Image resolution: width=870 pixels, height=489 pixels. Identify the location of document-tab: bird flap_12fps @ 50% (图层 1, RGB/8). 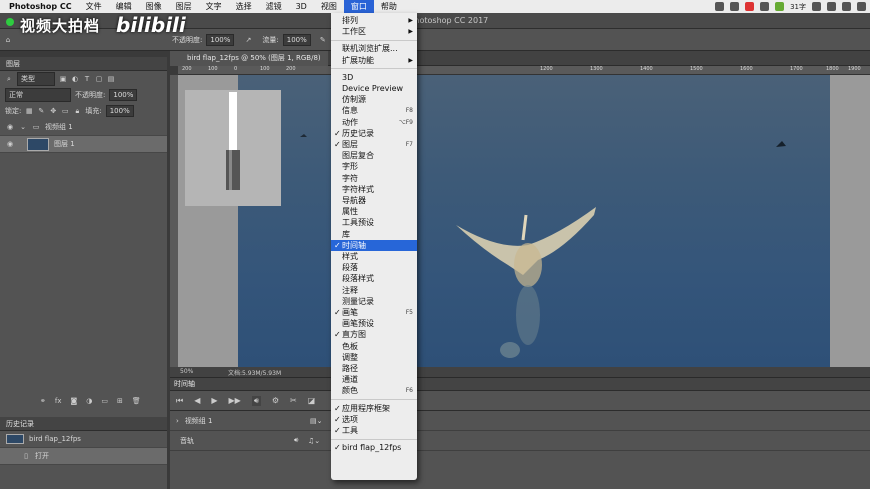
(249, 58).